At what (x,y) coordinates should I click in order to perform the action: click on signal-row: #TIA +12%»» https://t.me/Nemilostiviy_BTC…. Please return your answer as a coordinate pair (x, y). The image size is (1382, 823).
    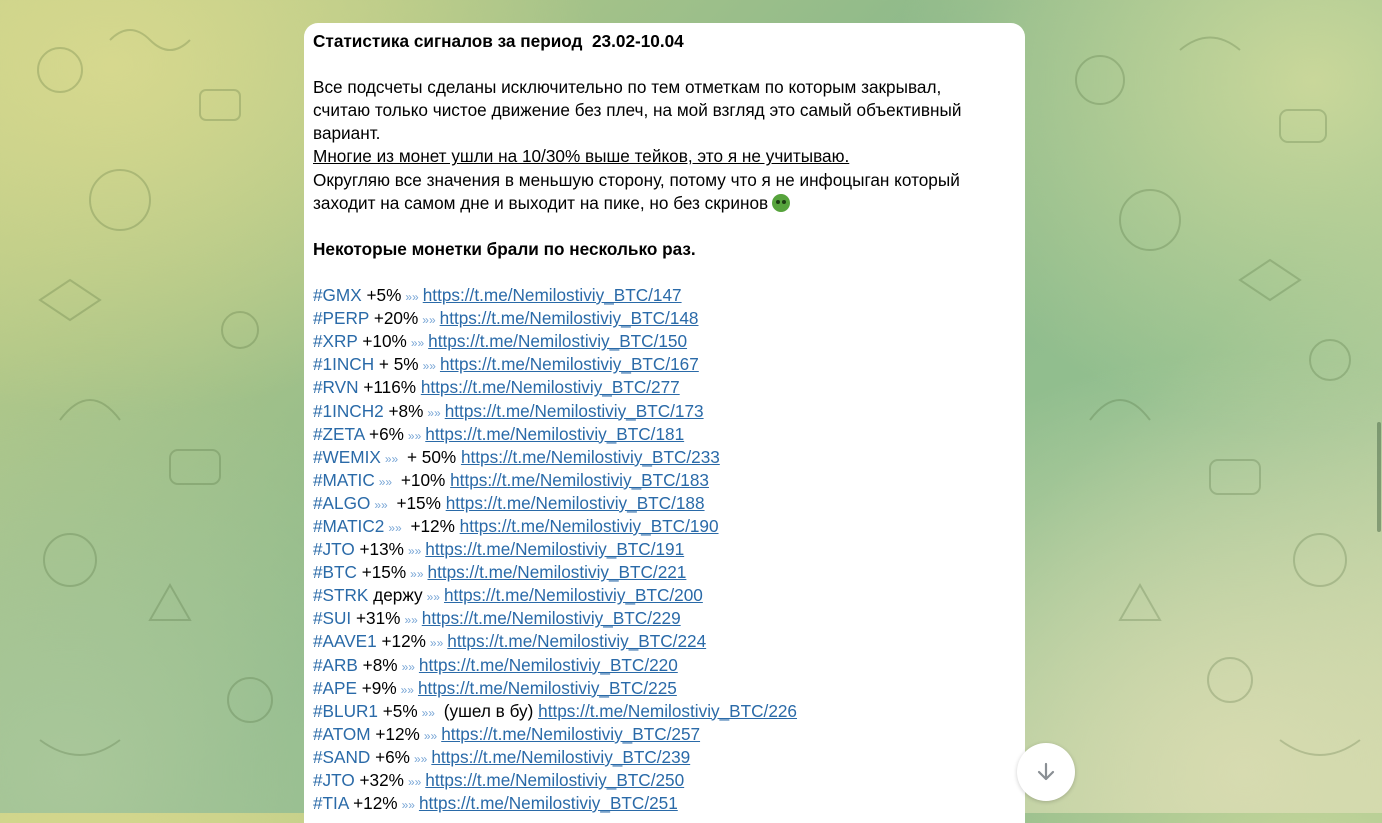
    Looking at the image, I should click on (664, 803).